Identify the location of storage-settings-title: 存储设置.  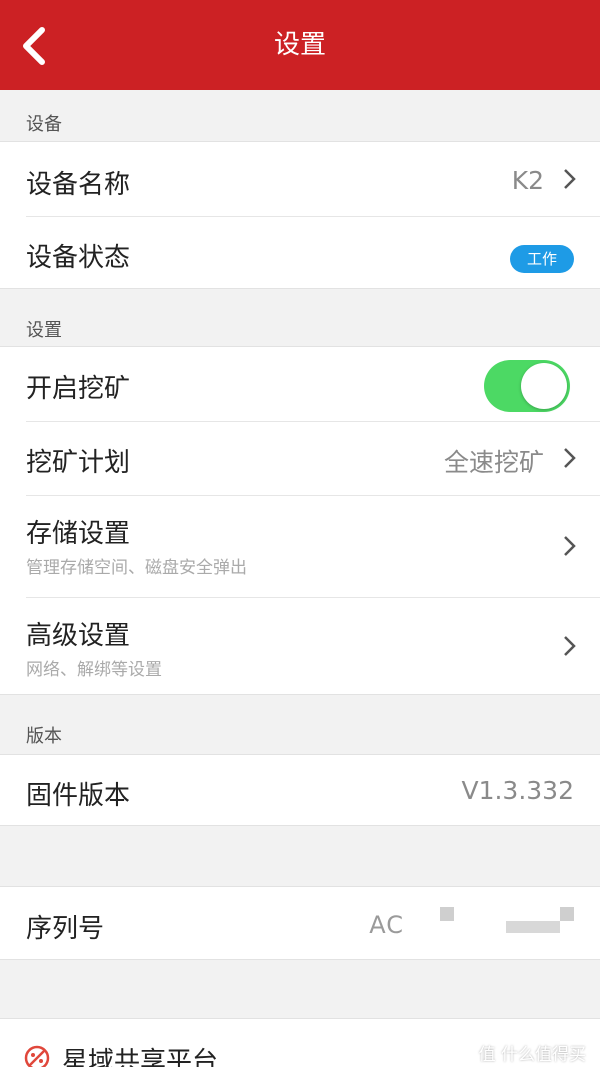
(78, 534).